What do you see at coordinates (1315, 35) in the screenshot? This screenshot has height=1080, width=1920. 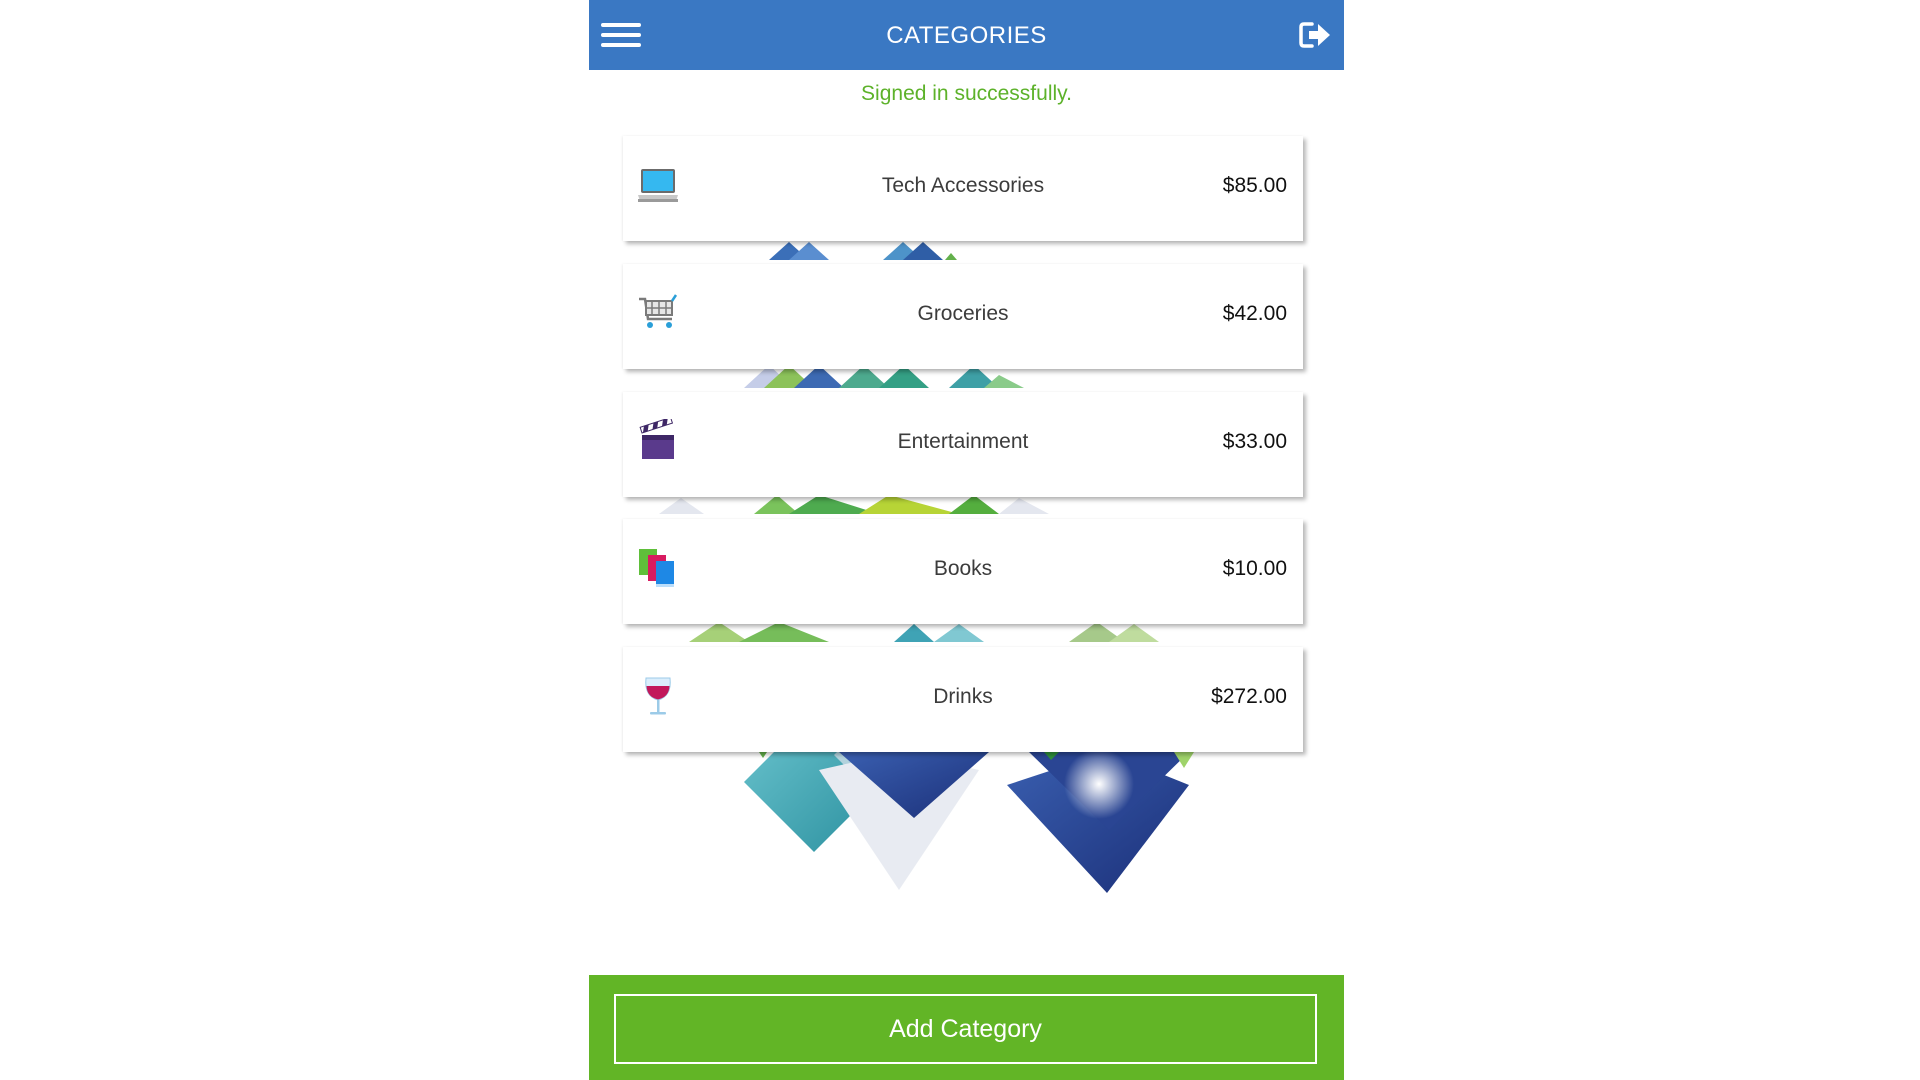 I see `sign-out-icon` at bounding box center [1315, 35].